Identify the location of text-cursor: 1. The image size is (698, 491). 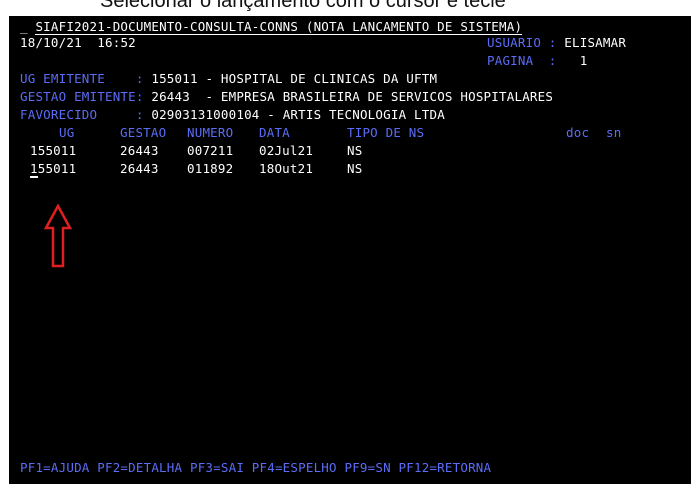
(34, 169).